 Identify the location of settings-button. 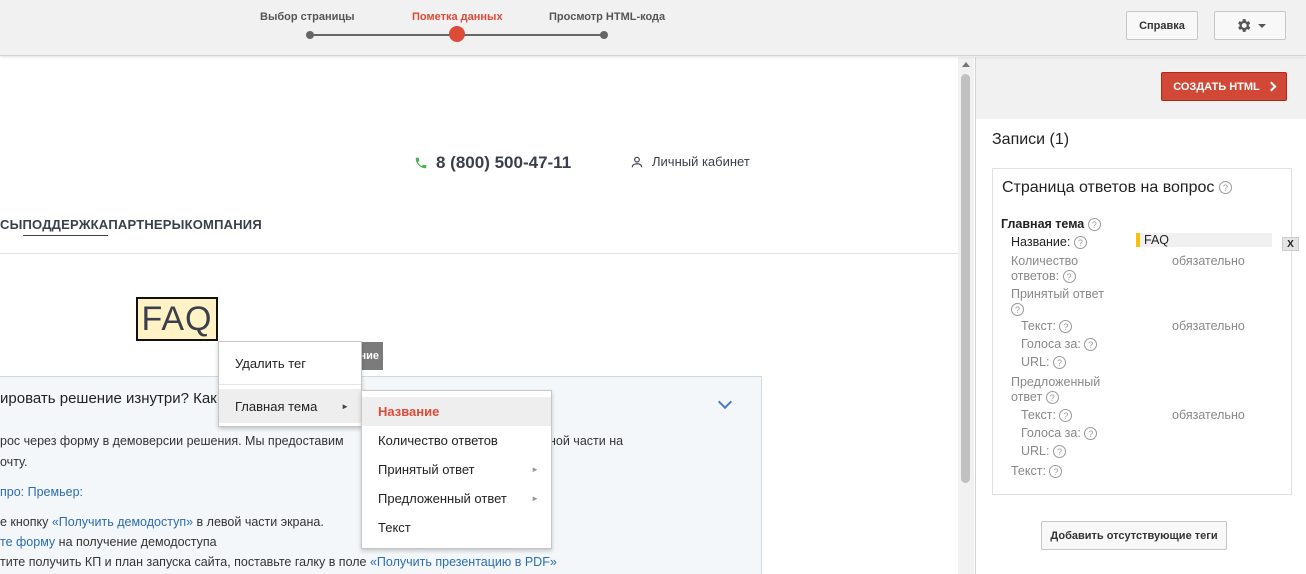
(1250, 25).